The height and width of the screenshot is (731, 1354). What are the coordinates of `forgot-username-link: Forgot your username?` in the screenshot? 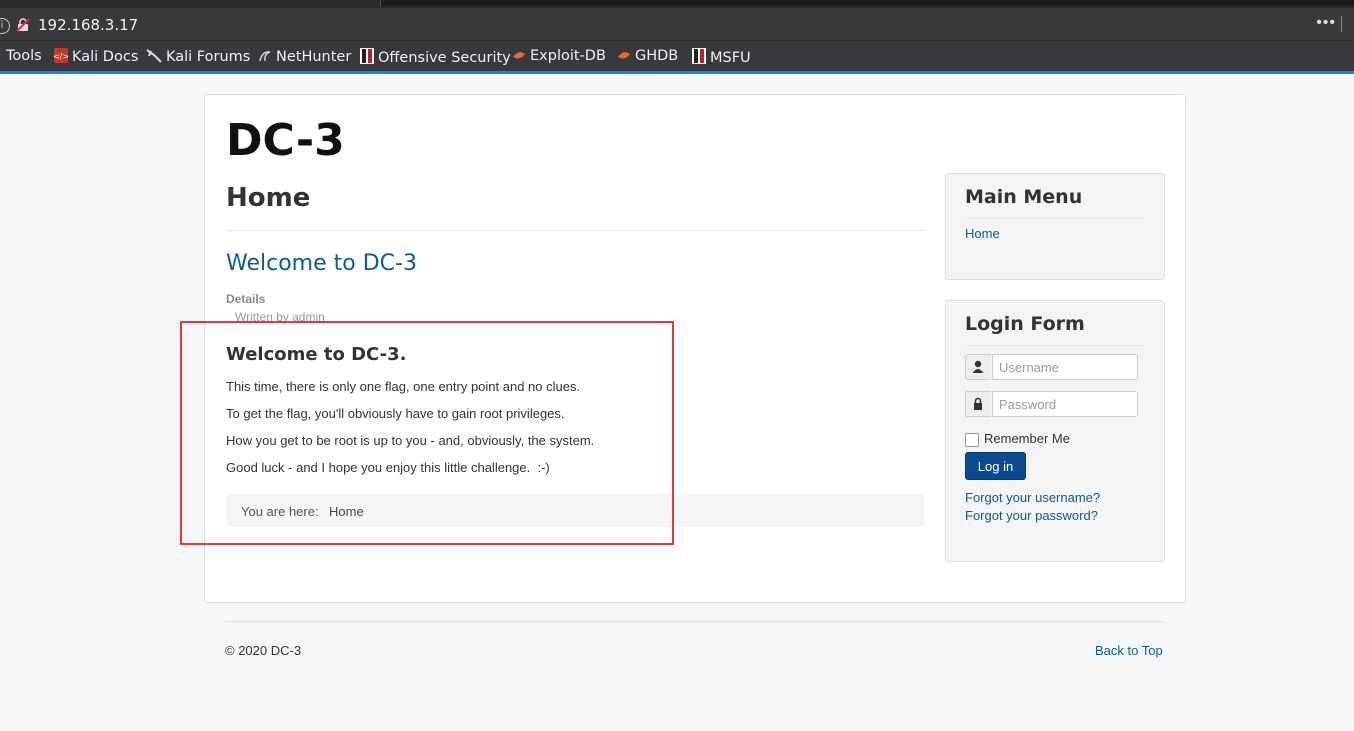 It's located at (1032, 497).